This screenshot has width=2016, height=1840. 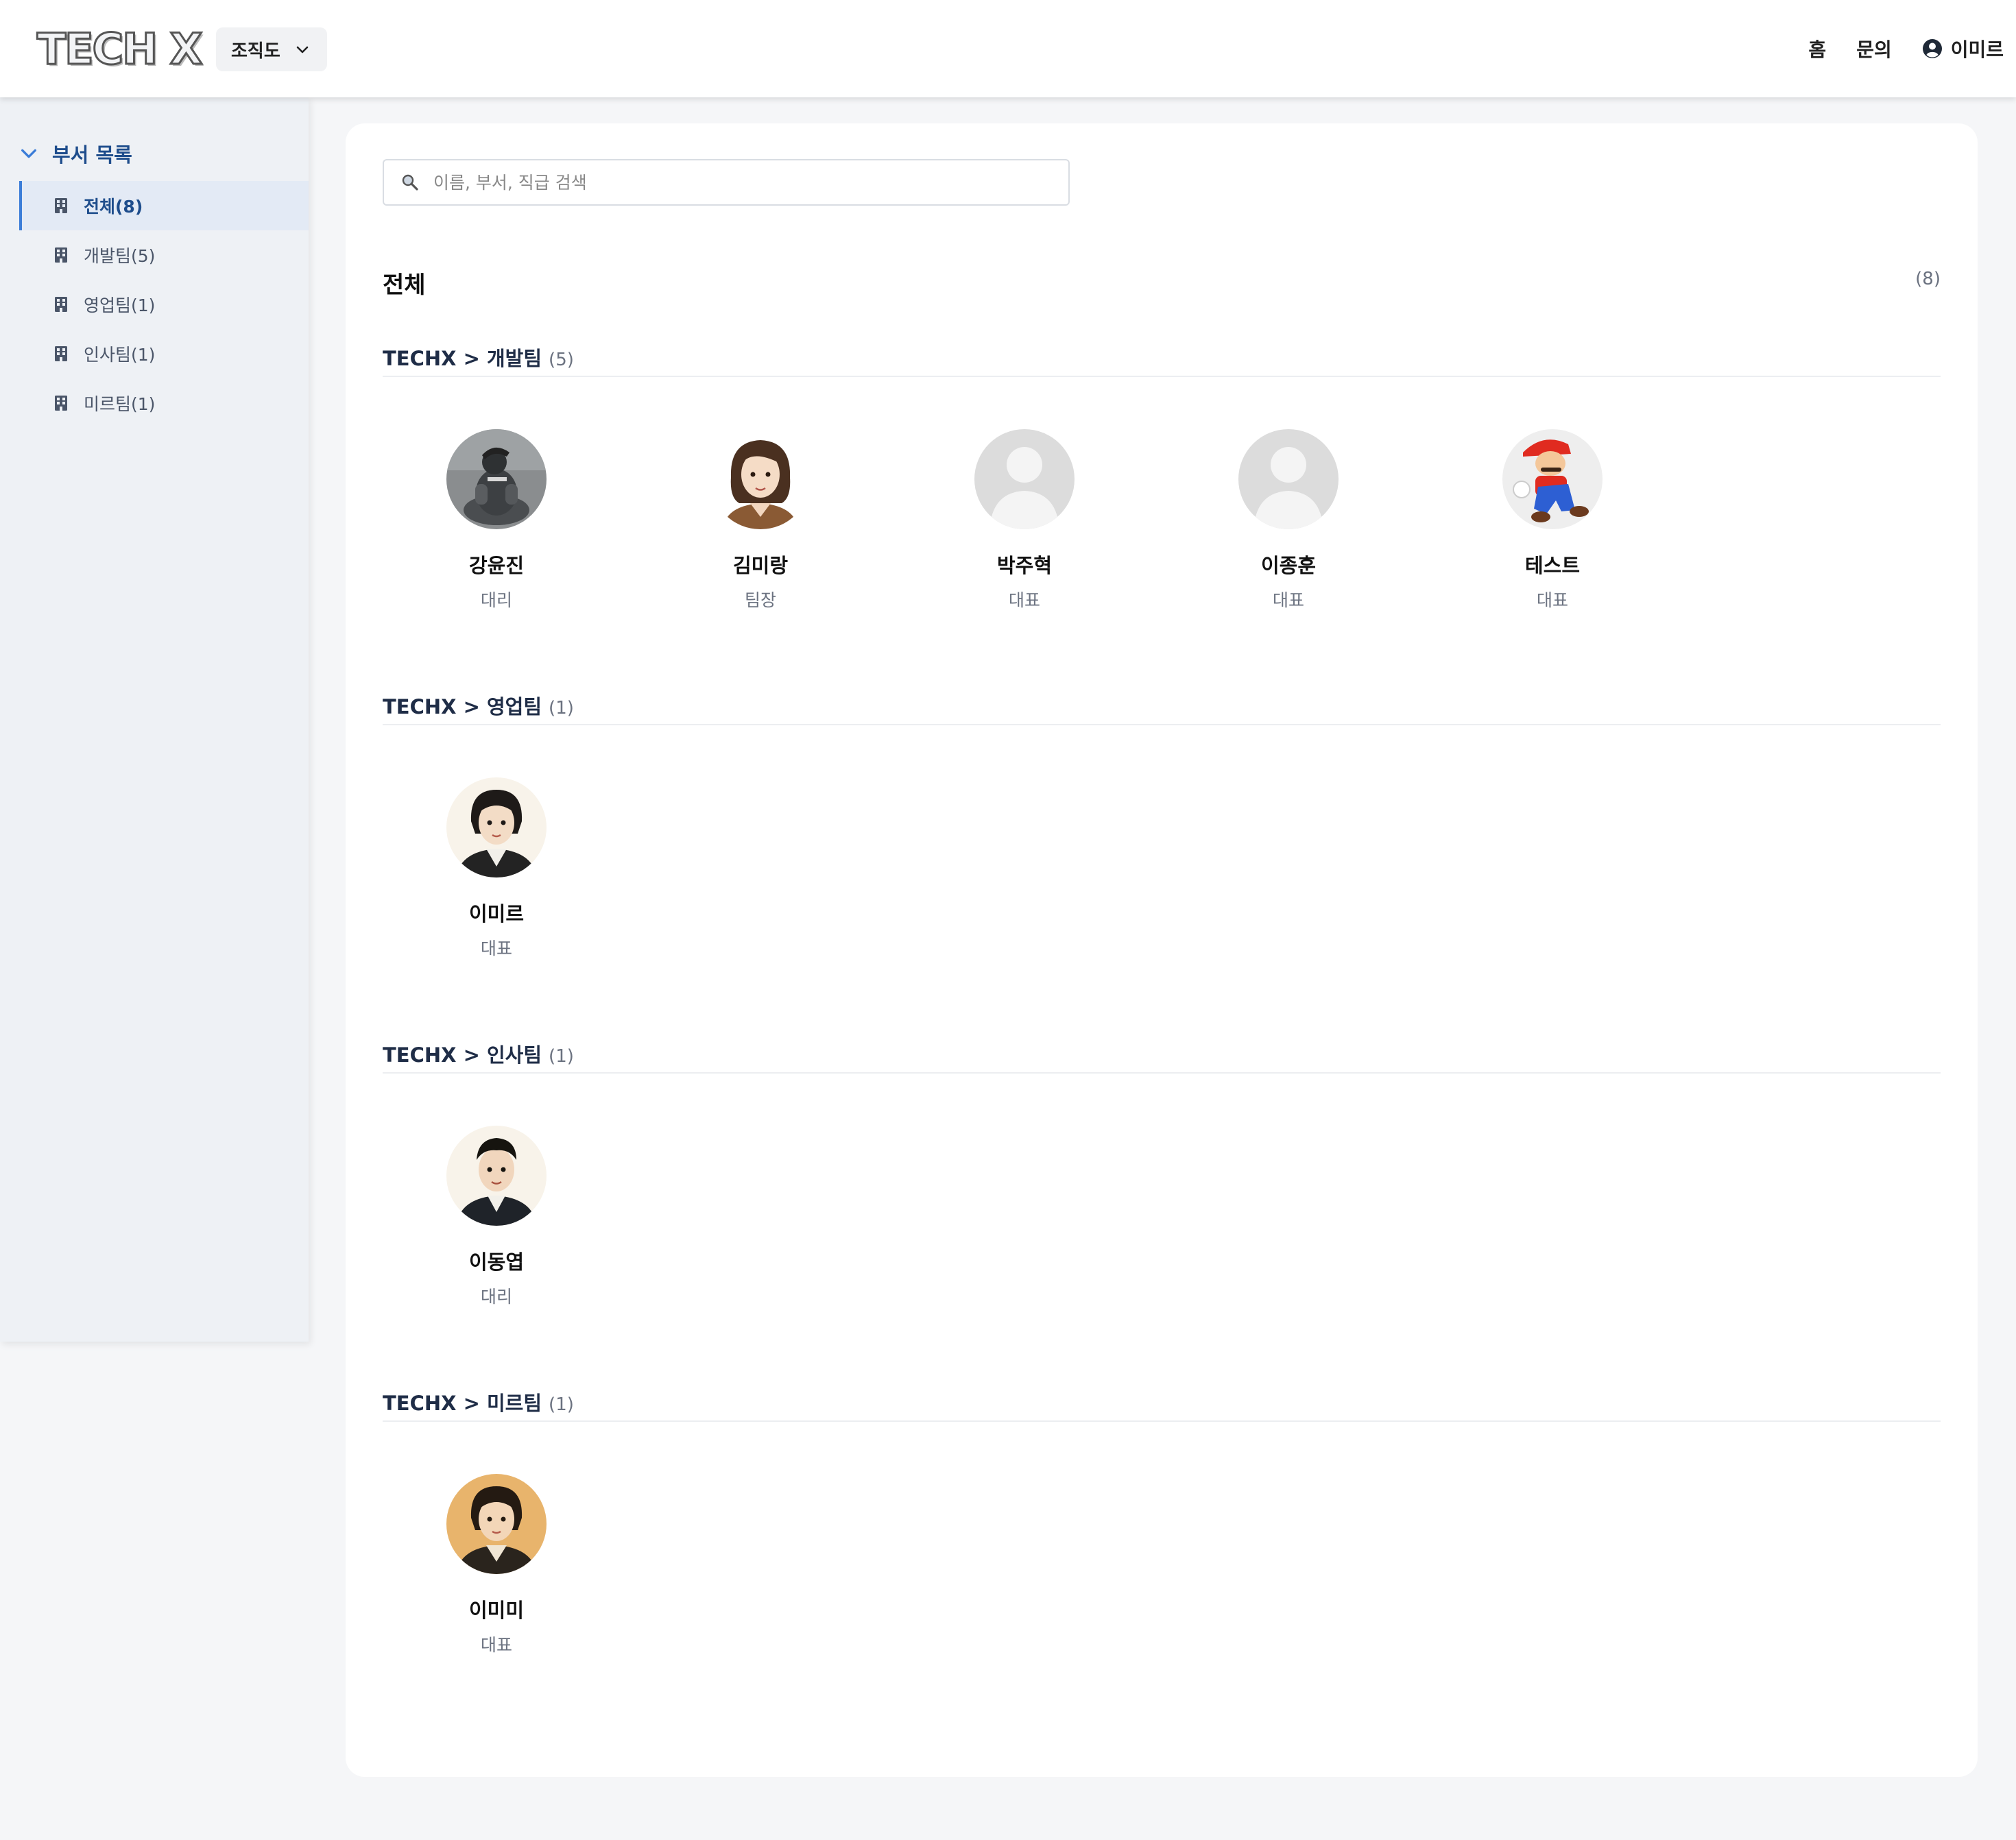 I want to click on top-nav: 홈 문의 이미르, so click(x=1906, y=48).